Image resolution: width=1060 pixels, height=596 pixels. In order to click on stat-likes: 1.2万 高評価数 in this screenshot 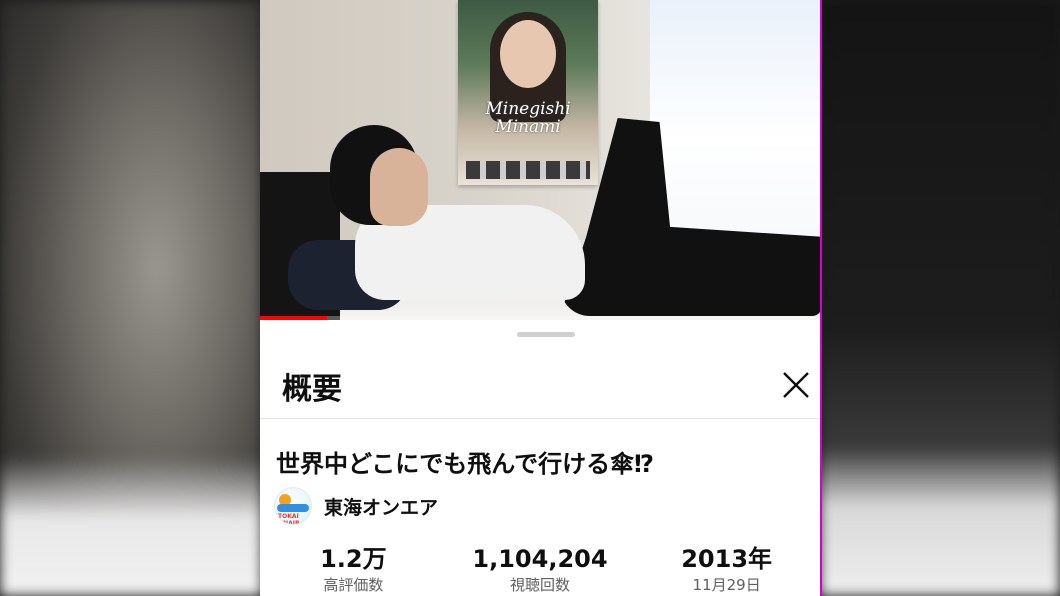, I will do `click(353, 570)`.